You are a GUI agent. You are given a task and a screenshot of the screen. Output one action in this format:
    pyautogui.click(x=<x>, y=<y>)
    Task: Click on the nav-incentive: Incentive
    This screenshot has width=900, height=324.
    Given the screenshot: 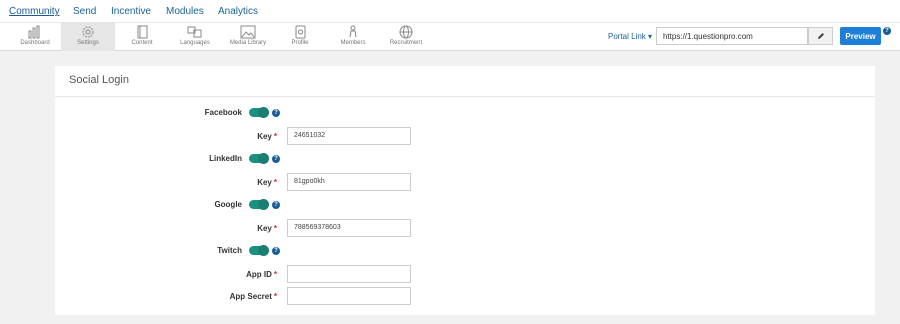 What is the action you would take?
    pyautogui.click(x=131, y=11)
    